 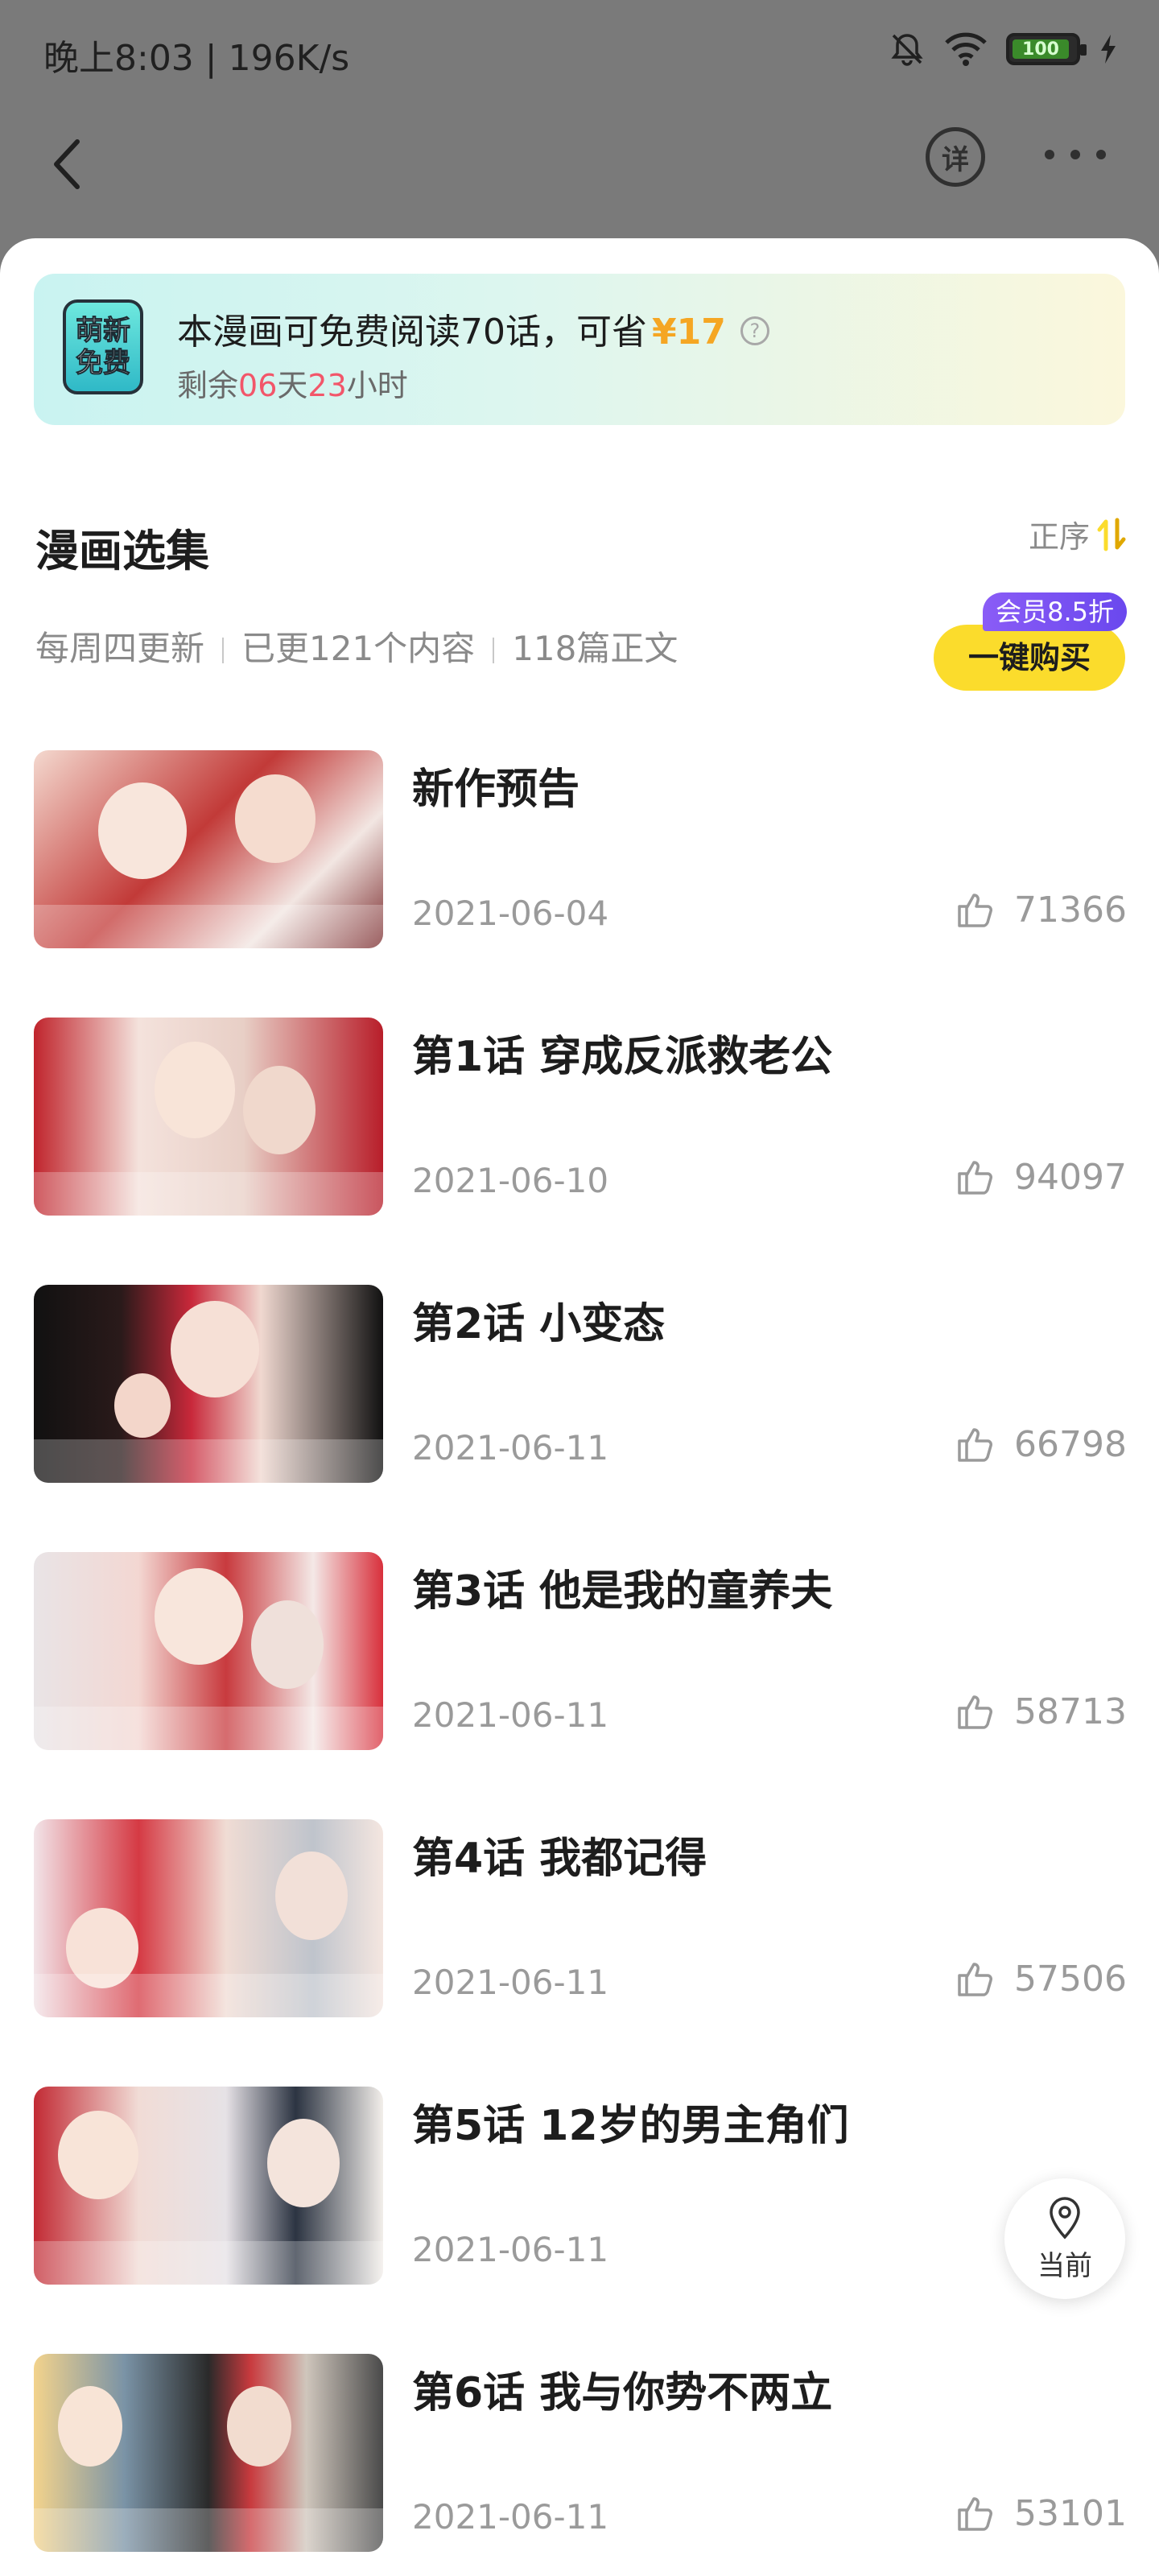 I want to click on section-title: 漫画选集, so click(x=122, y=551).